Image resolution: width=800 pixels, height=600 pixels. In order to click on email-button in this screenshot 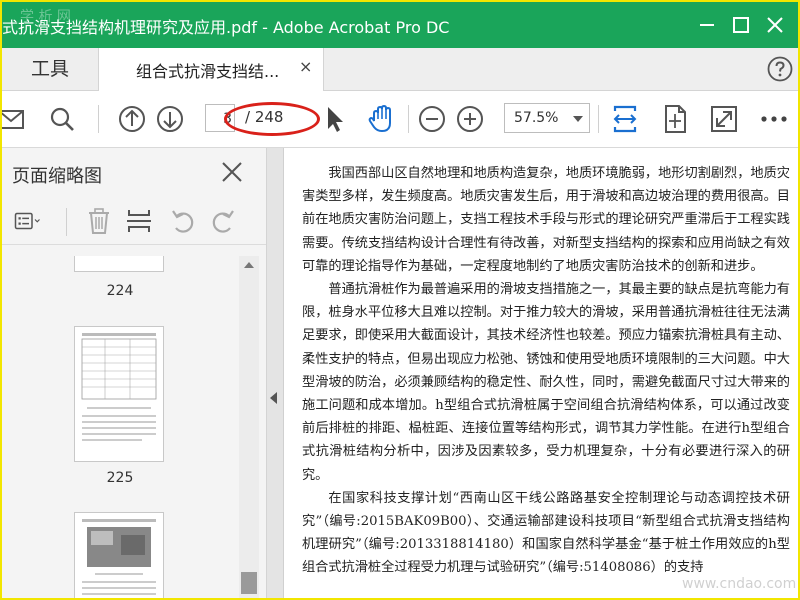, I will do `click(17, 119)`.